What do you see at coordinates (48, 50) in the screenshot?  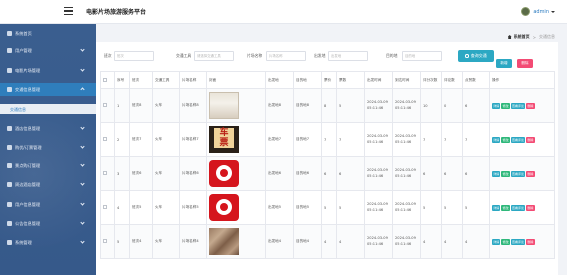 I see `sidebar-item-users: 用户管理` at bounding box center [48, 50].